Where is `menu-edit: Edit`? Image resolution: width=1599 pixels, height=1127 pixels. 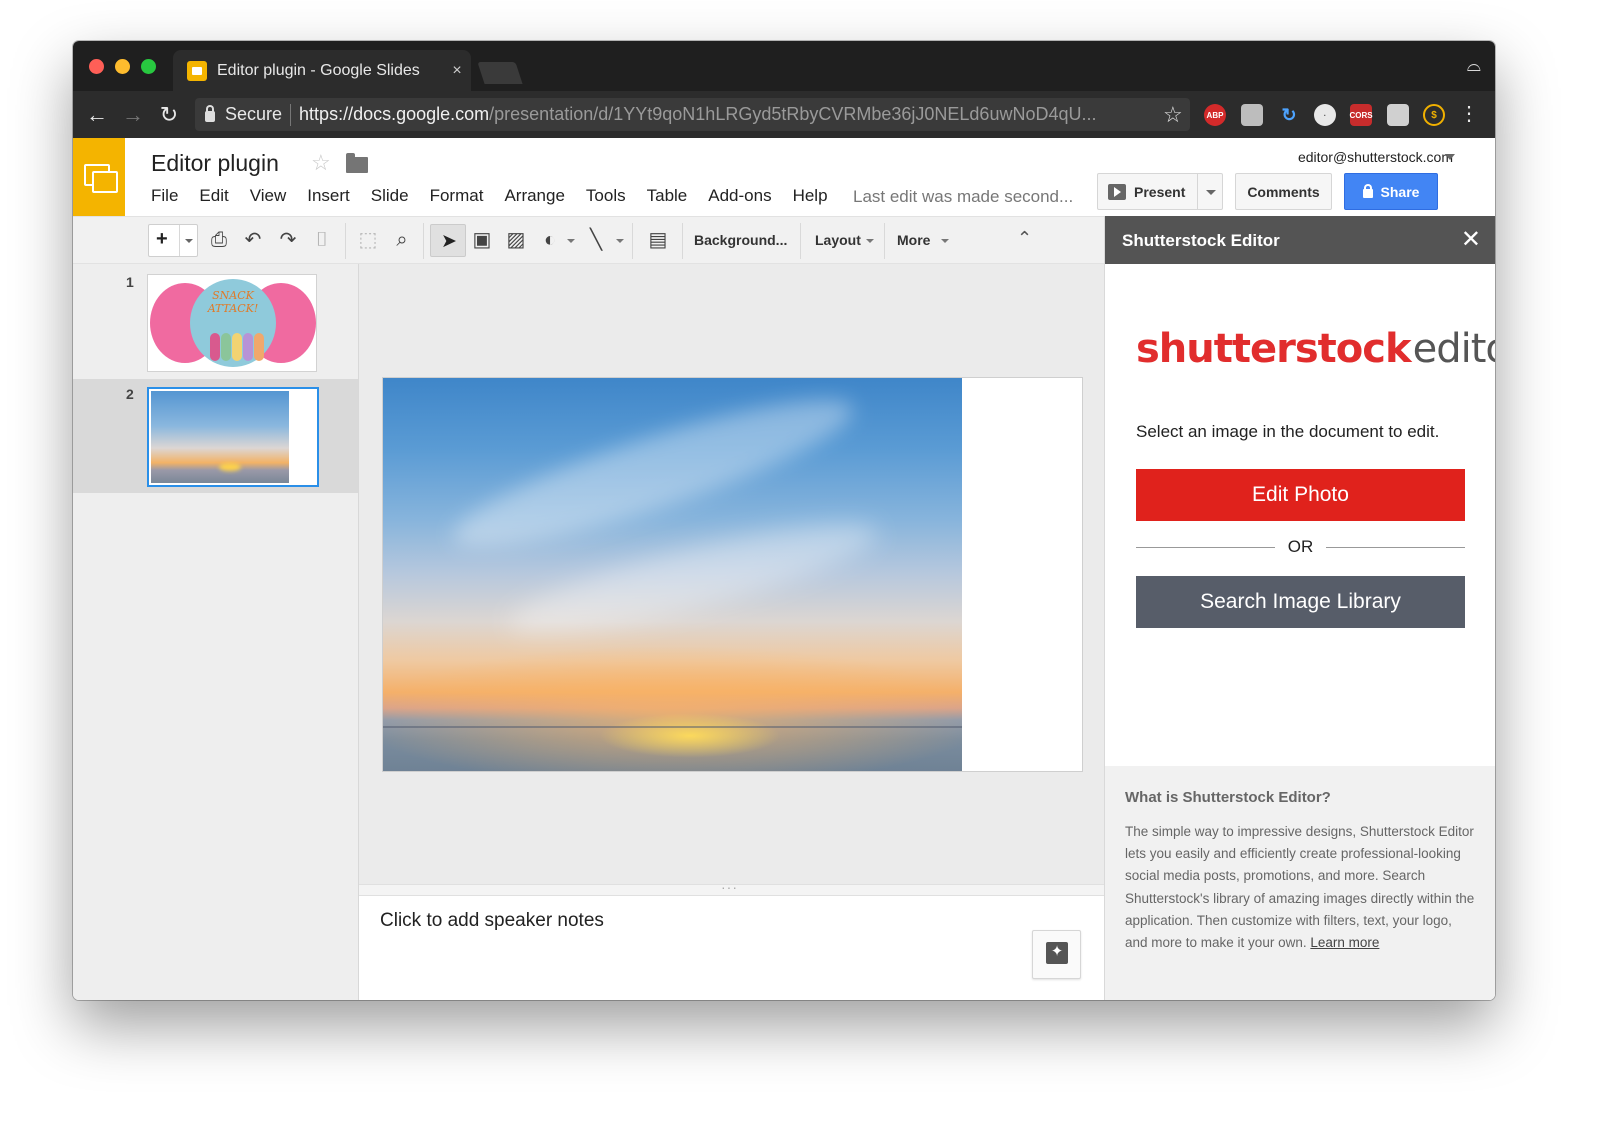
menu-edit: Edit is located at coordinates (213, 196).